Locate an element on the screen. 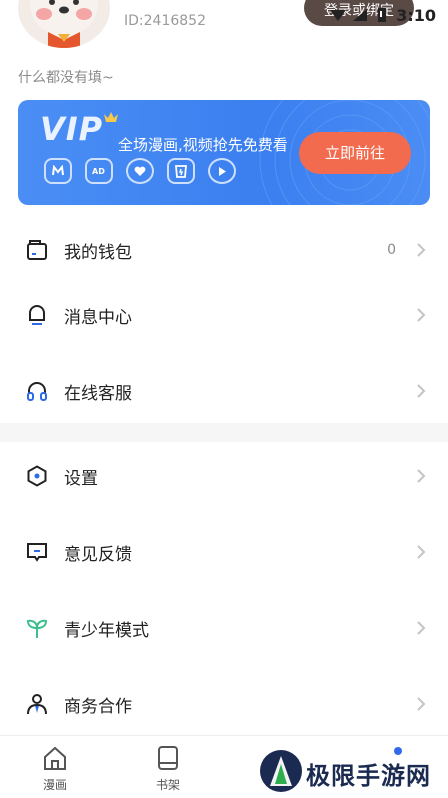 The height and width of the screenshot is (798, 448). vip-perks: AD is located at coordinates (140, 171).